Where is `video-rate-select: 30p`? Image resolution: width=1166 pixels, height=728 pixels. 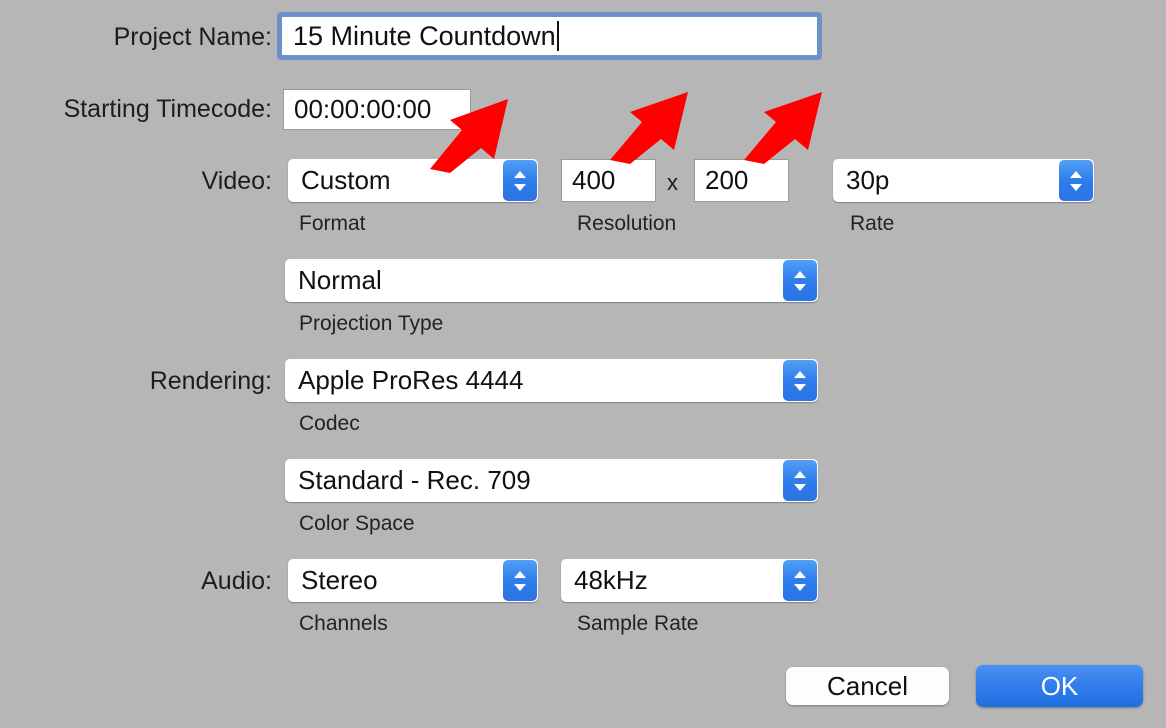
video-rate-select: 30p is located at coordinates (963, 180).